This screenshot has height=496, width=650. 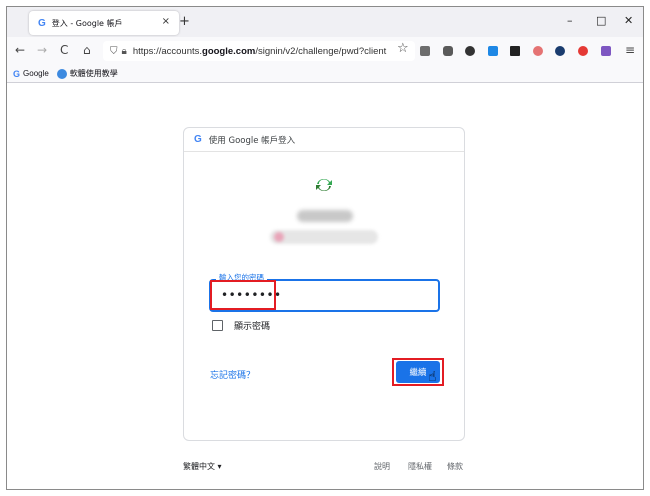 I want to click on back-button: ←, so click(x=20, y=50).